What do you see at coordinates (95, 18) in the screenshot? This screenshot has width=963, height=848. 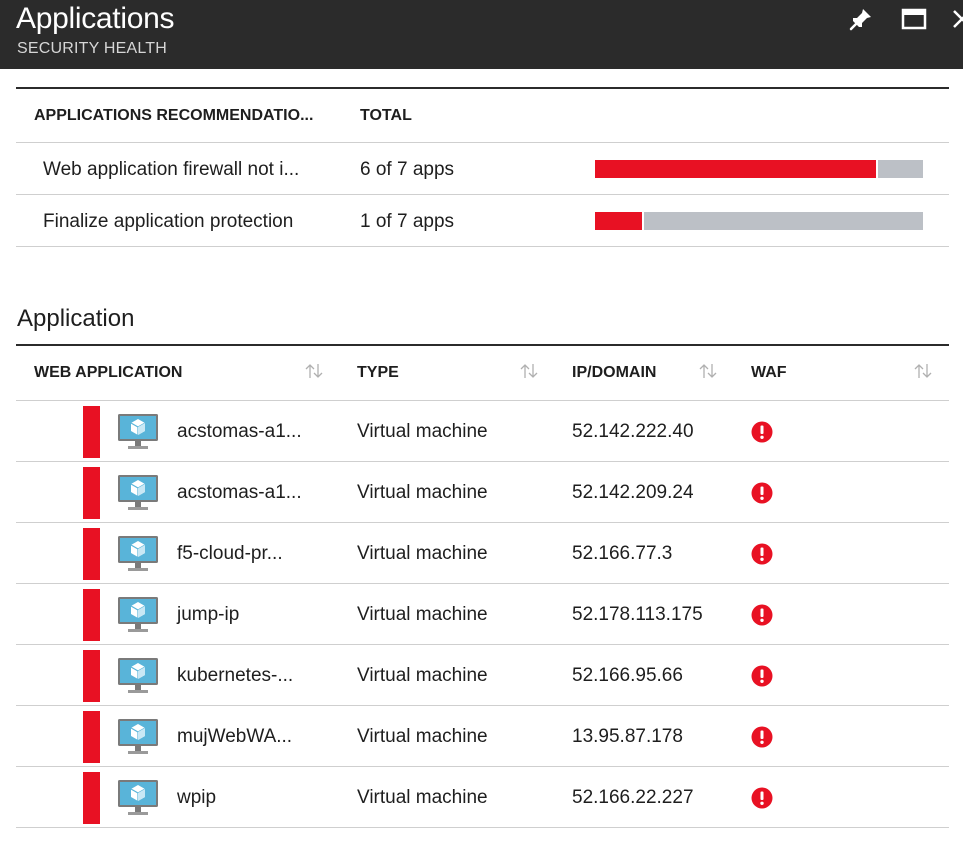 I see `page-title: Applications` at bounding box center [95, 18].